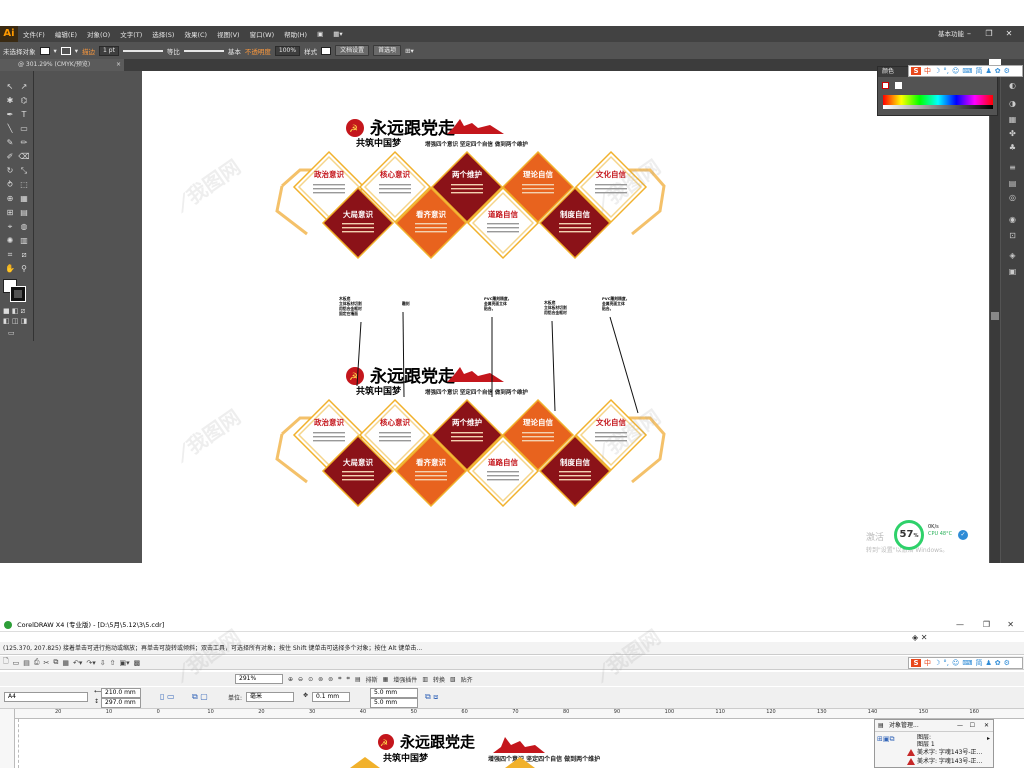 The image size is (1024, 770). Describe the element at coordinates (24, 171) in the screenshot. I see `scale-tool-icon: ⤡` at that location.